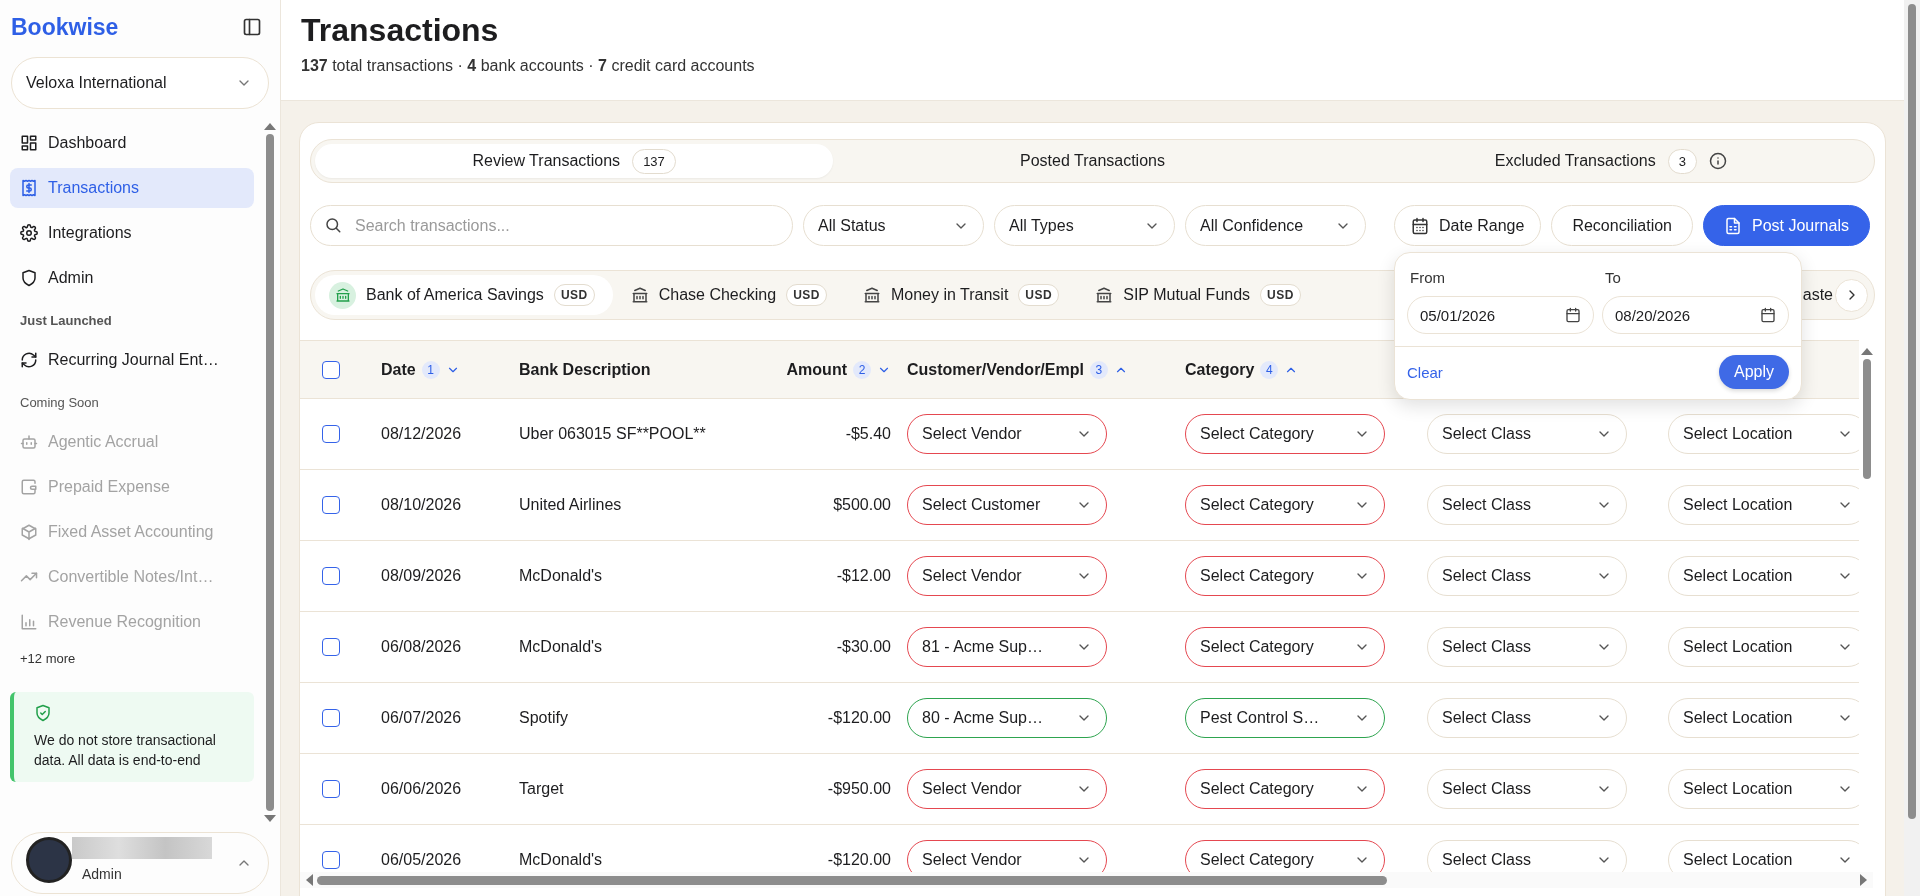  Describe the element at coordinates (728, 295) in the screenshot. I see `account-tab: Chase Checking USD` at that location.